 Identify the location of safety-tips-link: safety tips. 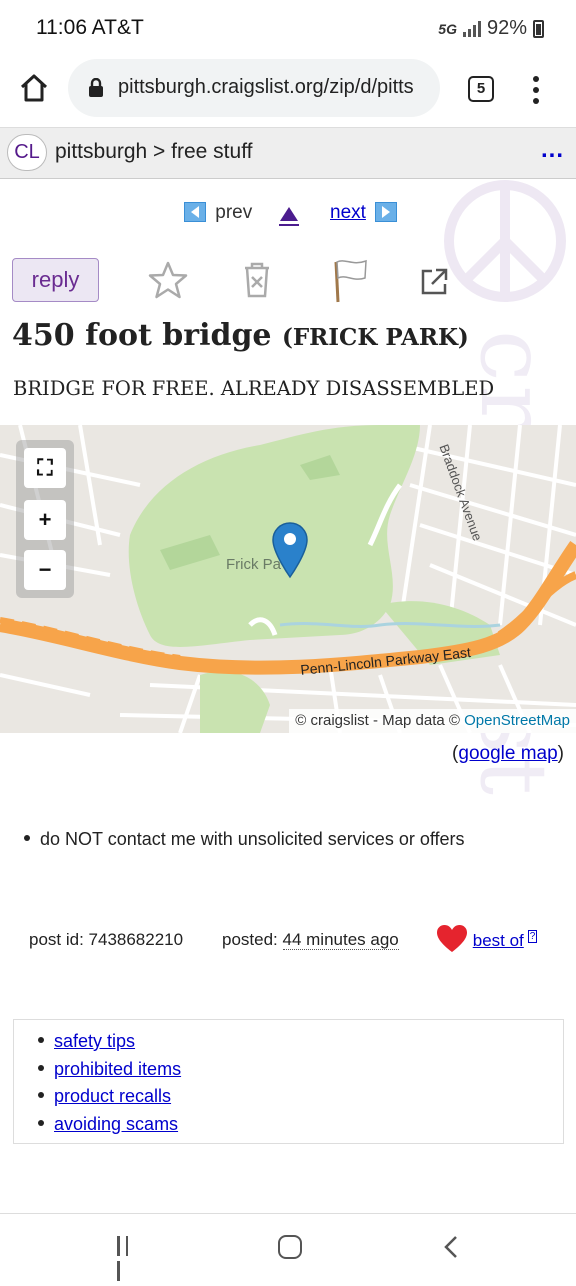
(94, 1041).